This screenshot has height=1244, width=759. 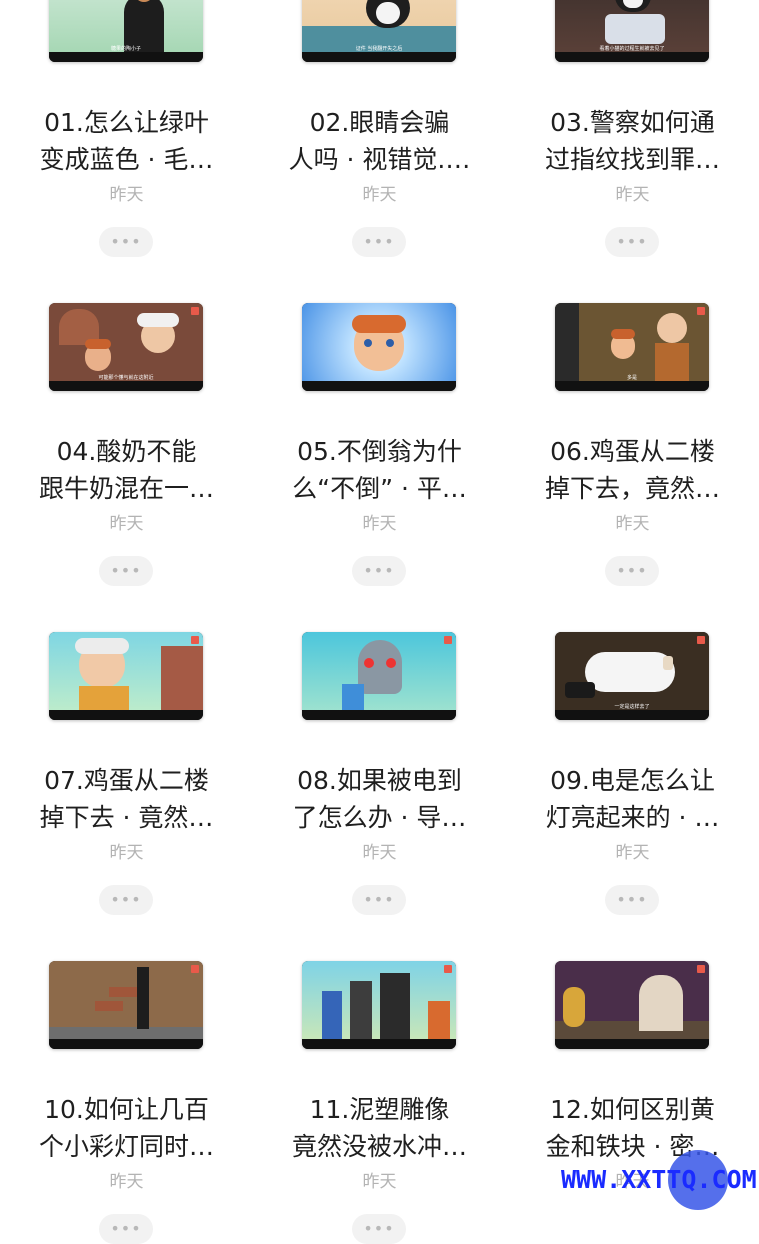 What do you see at coordinates (379, 31) in the screenshot?
I see `video-thumbnail: 证件 当我翻开失之后` at bounding box center [379, 31].